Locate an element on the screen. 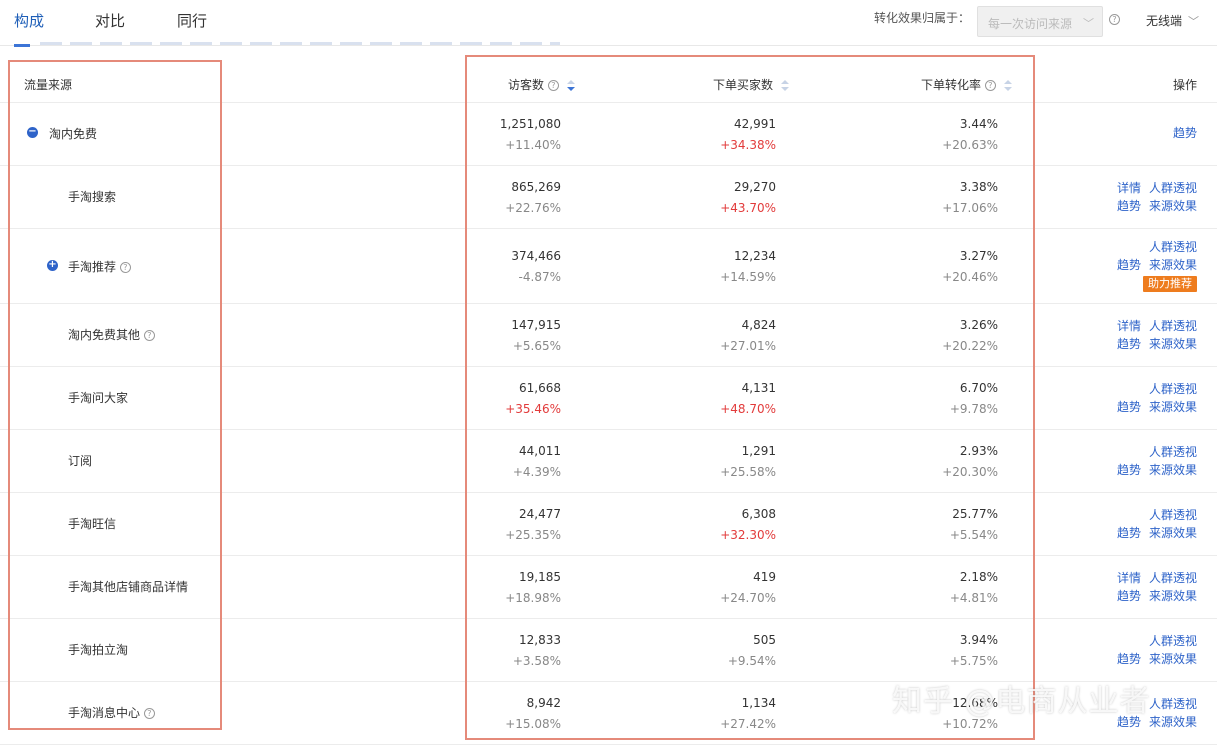  source-name: 淘内免费 is located at coordinates (73, 134).